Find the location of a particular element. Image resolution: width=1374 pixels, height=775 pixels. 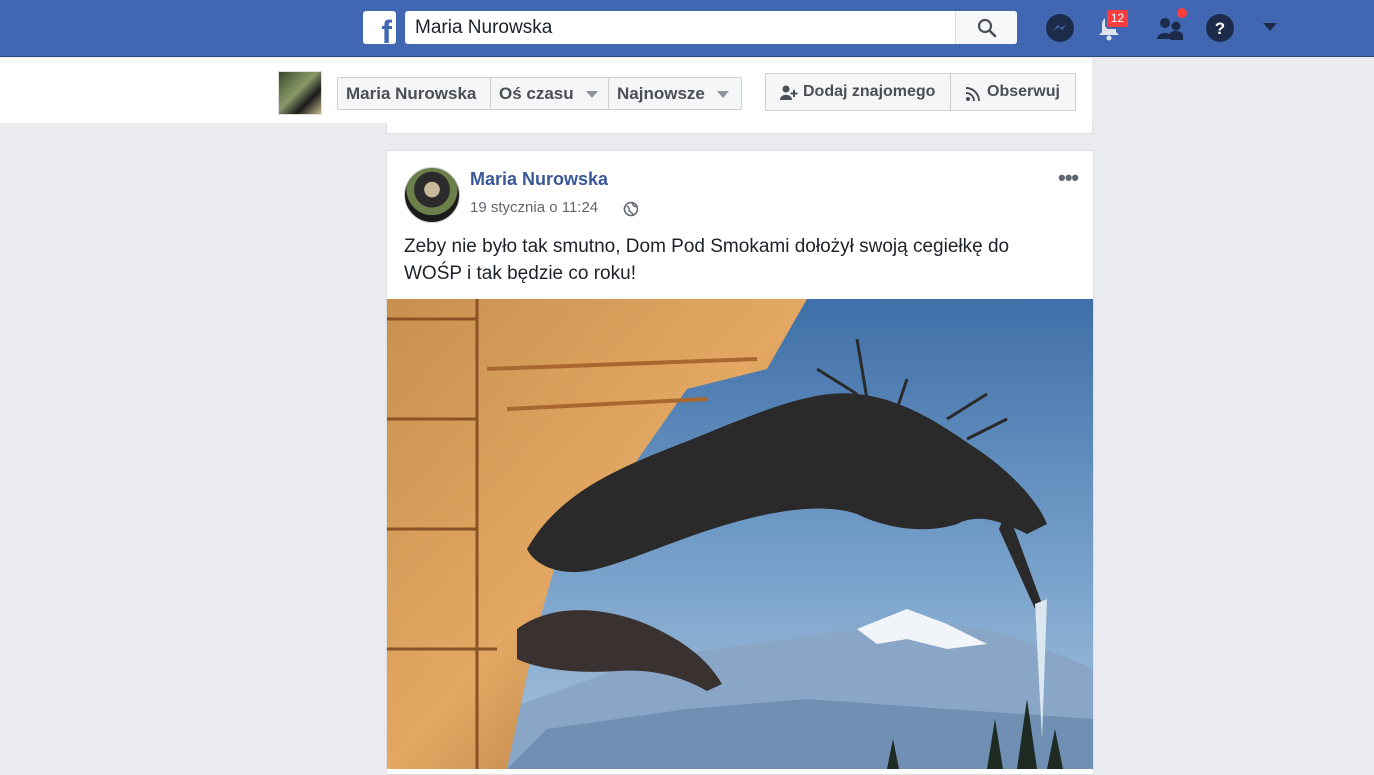

search-box: Maria Nurowska is located at coordinates (711, 27).